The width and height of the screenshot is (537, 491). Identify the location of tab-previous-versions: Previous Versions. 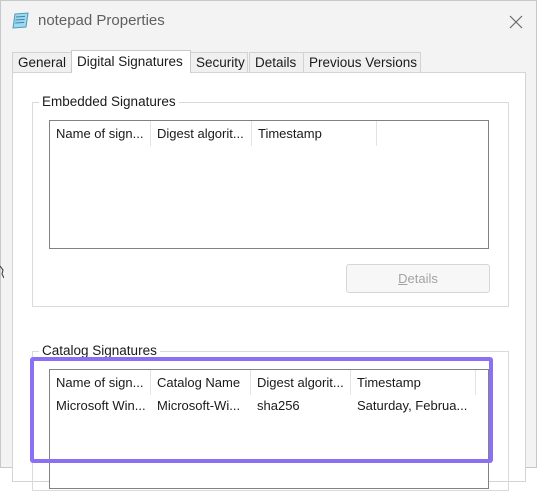
(362, 62).